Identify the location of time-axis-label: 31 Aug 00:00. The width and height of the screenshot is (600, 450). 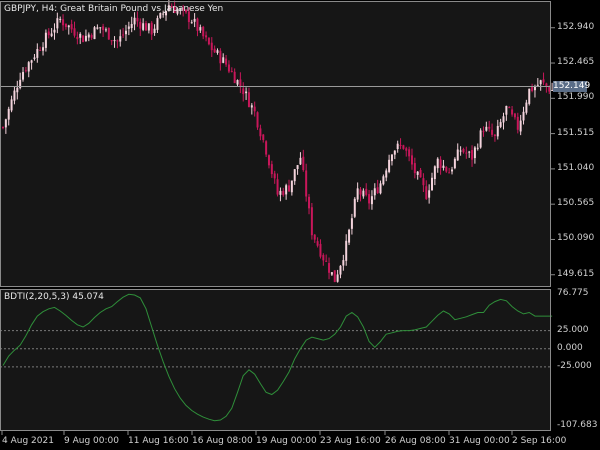
(479, 441).